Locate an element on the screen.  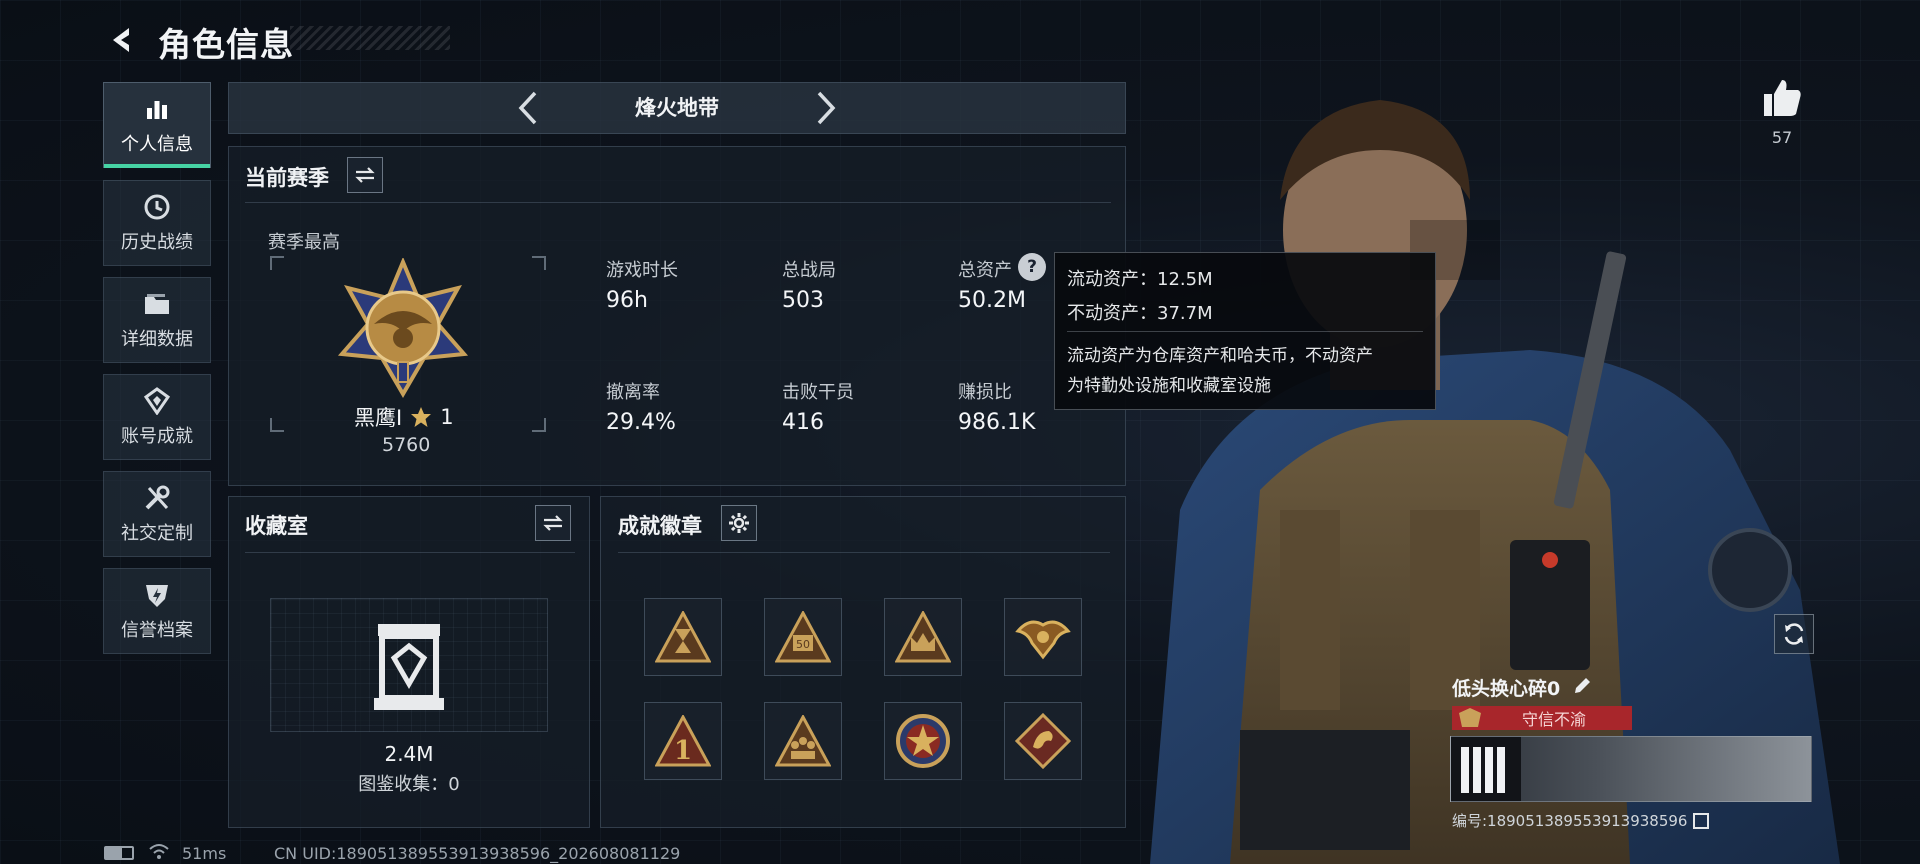
nav-label: 信誉档案 is located at coordinates (157, 630).